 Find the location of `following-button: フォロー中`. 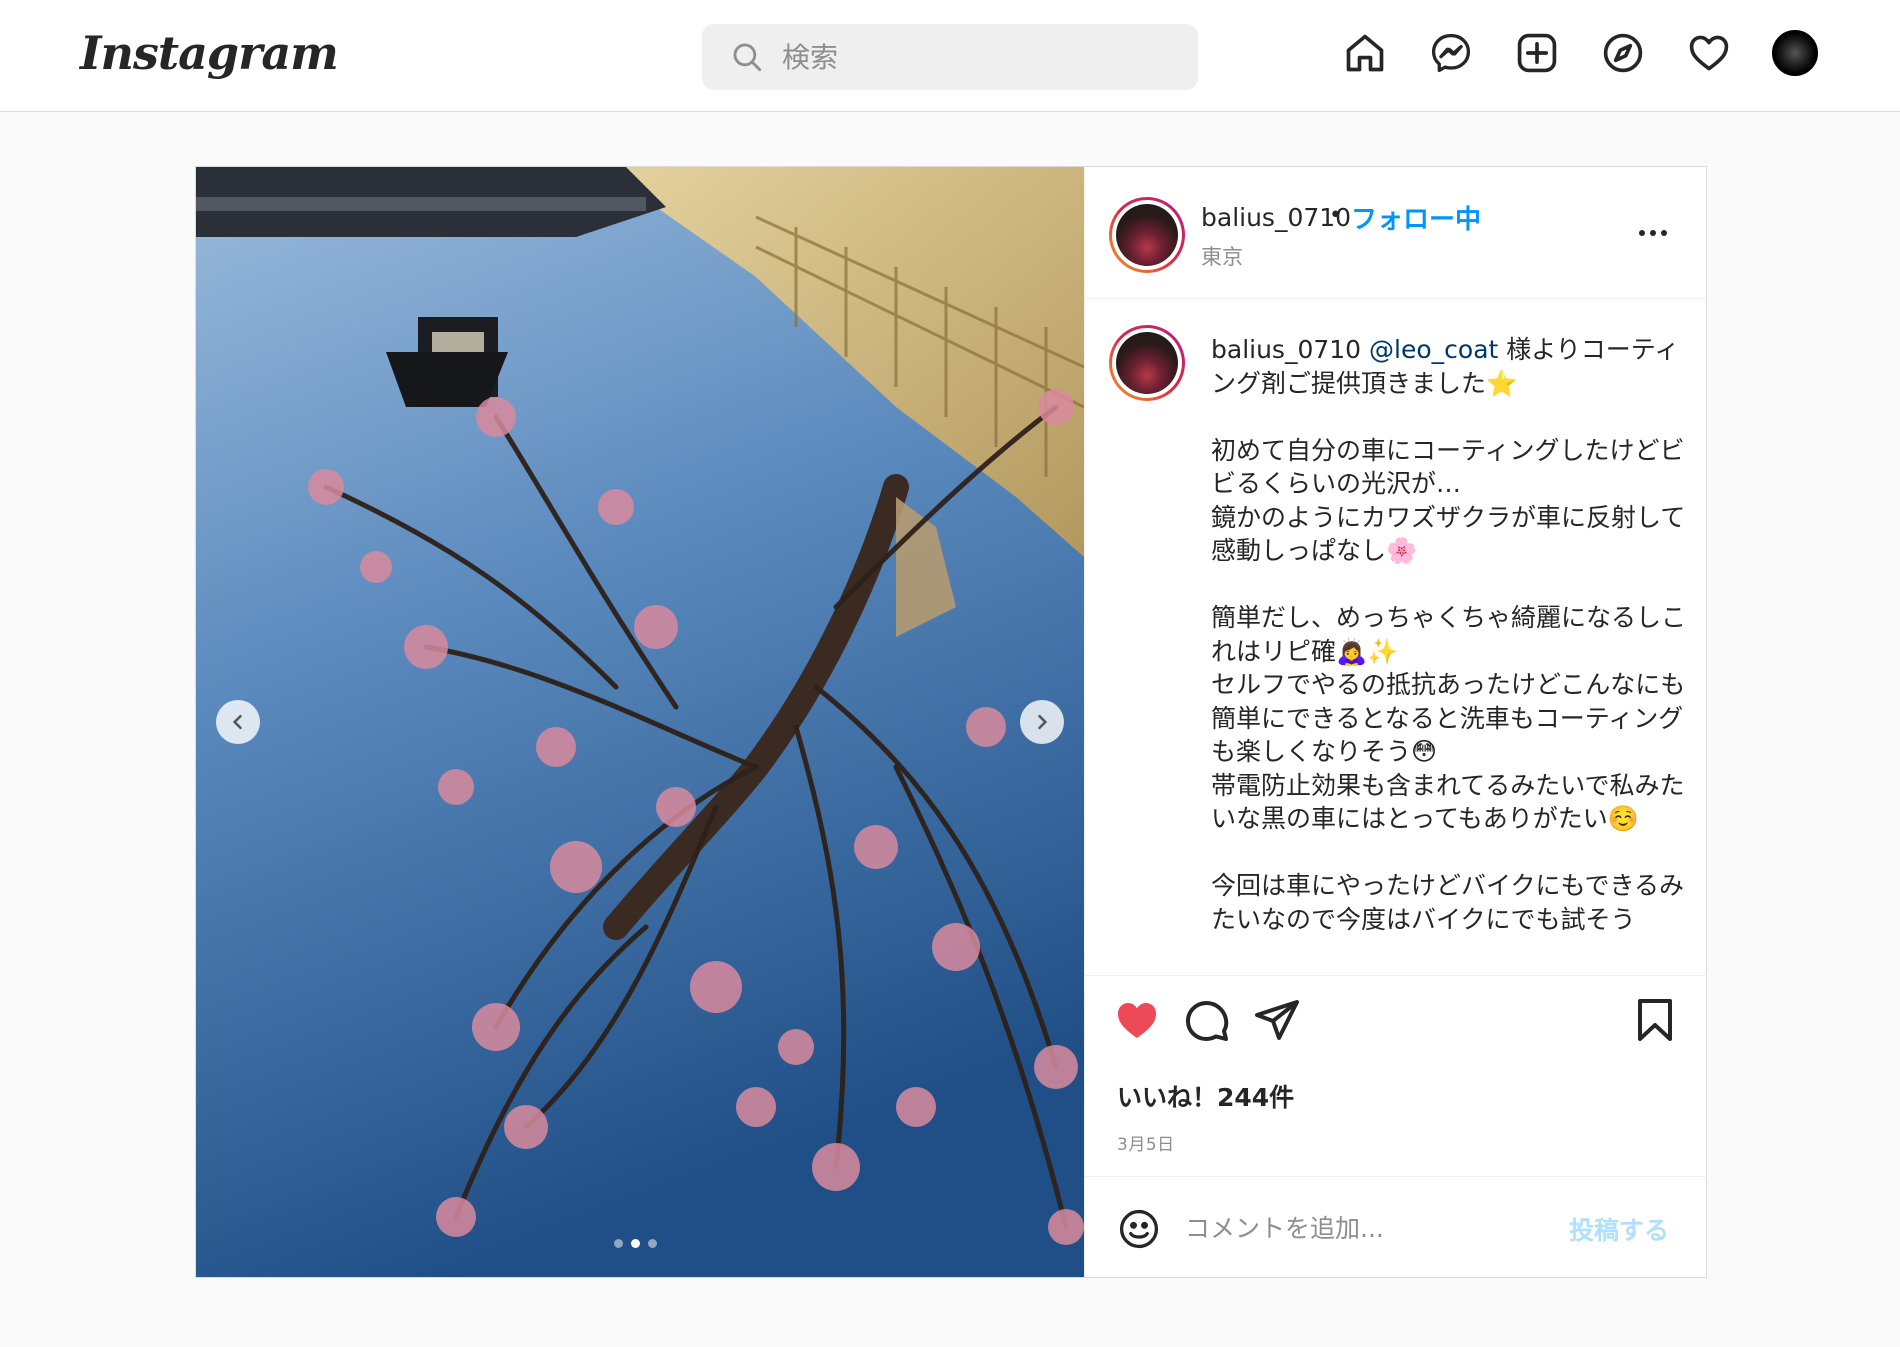

following-button: フォロー中 is located at coordinates (1416, 217).